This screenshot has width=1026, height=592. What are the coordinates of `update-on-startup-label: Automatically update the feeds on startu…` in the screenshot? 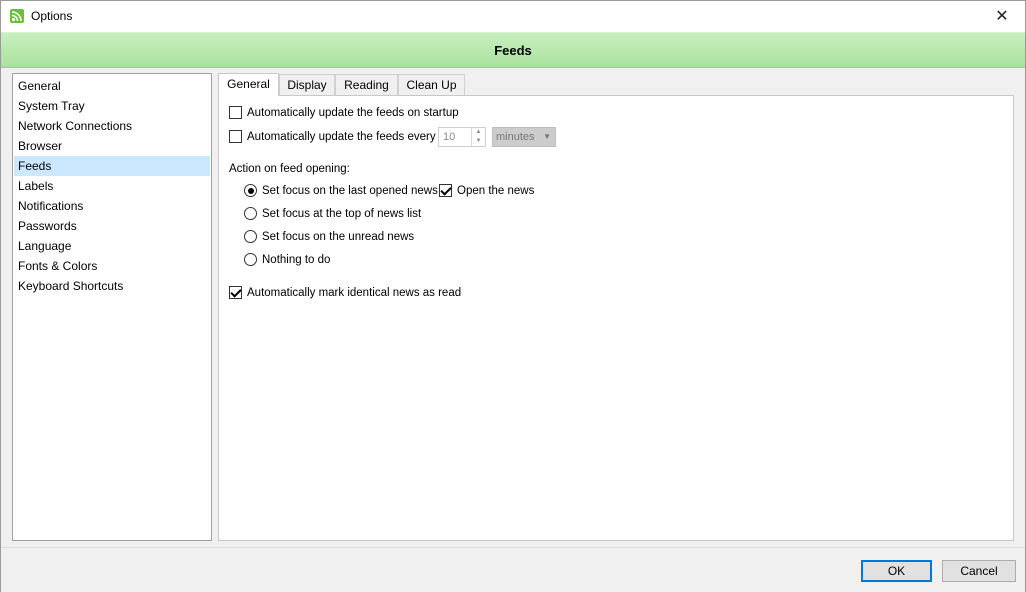 It's located at (353, 112).